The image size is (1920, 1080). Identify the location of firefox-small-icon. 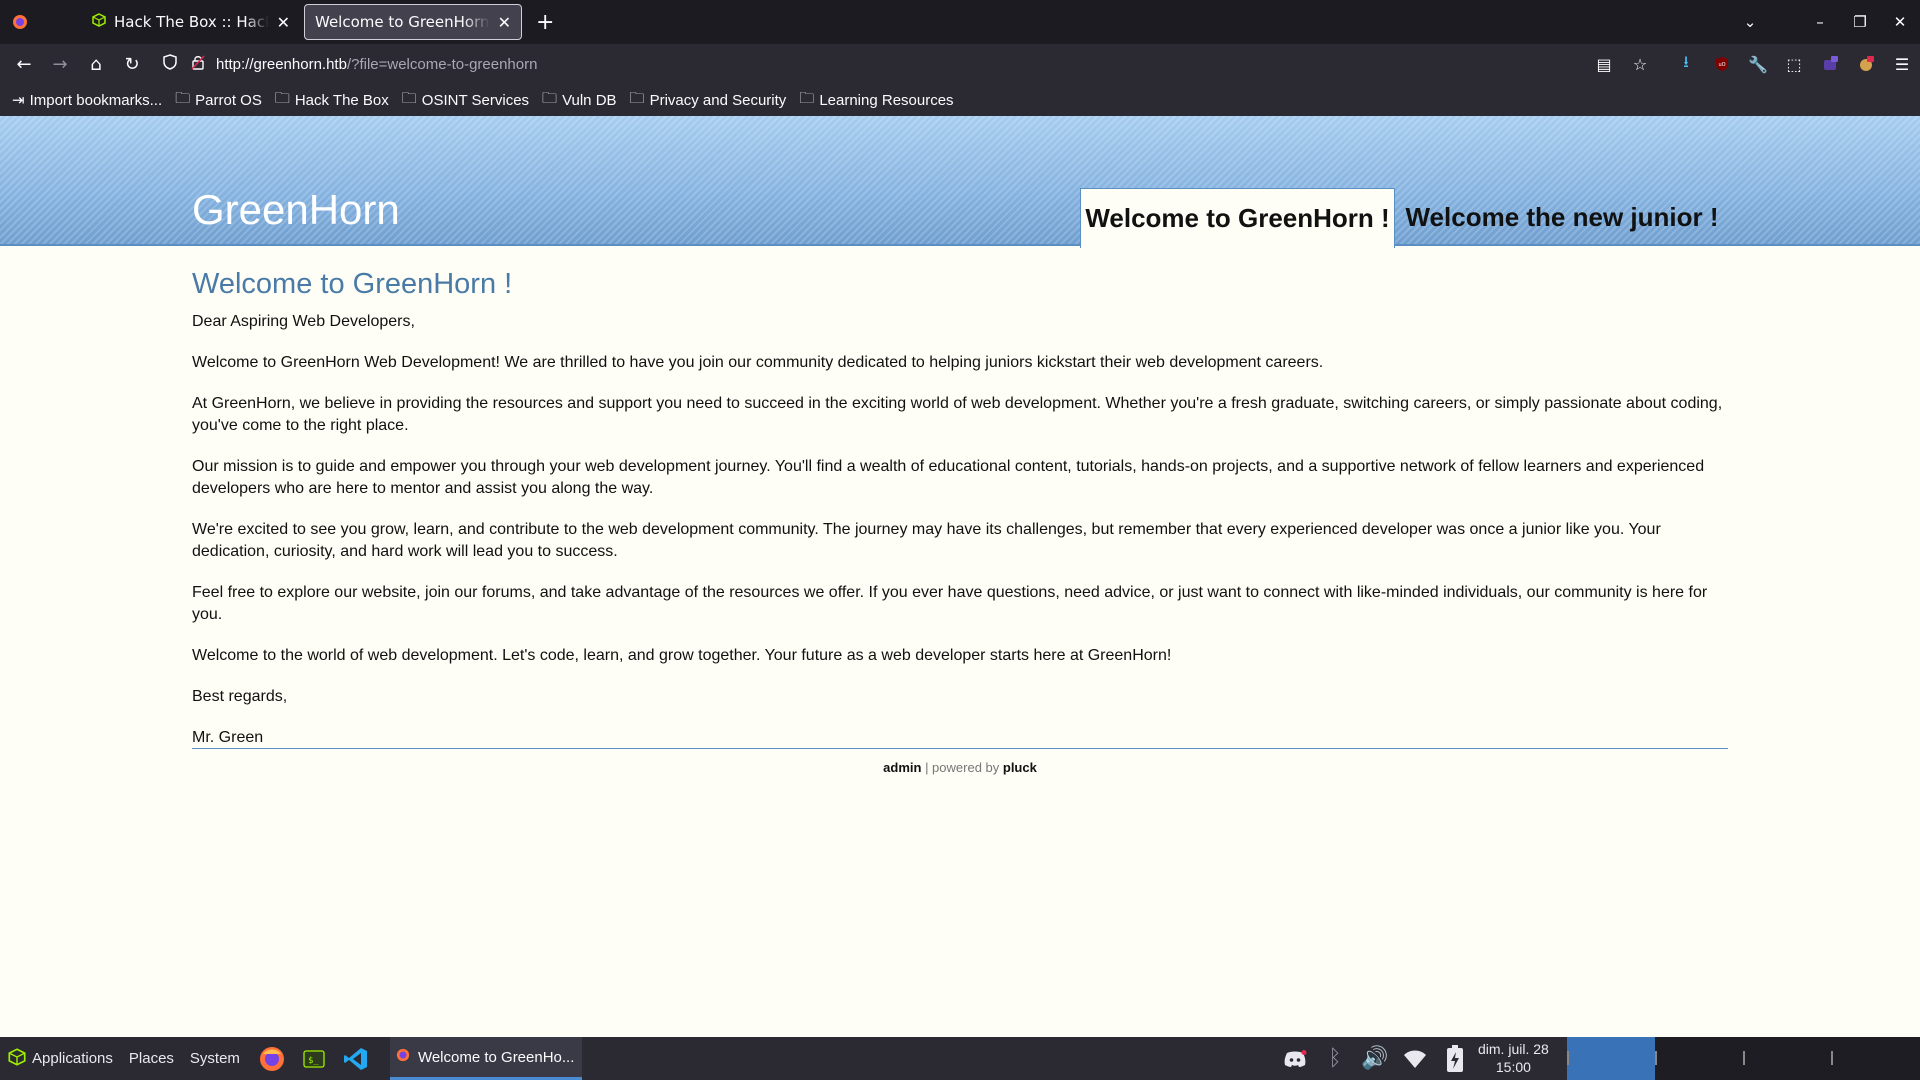
(403, 1057).